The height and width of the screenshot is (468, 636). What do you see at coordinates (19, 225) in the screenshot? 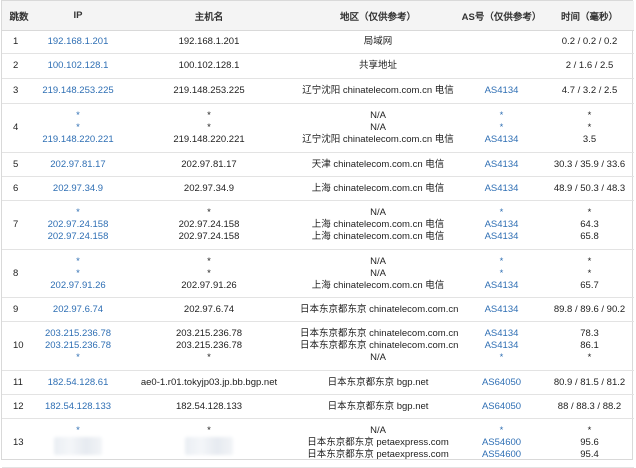
I see `hop-cell: 7` at bounding box center [19, 225].